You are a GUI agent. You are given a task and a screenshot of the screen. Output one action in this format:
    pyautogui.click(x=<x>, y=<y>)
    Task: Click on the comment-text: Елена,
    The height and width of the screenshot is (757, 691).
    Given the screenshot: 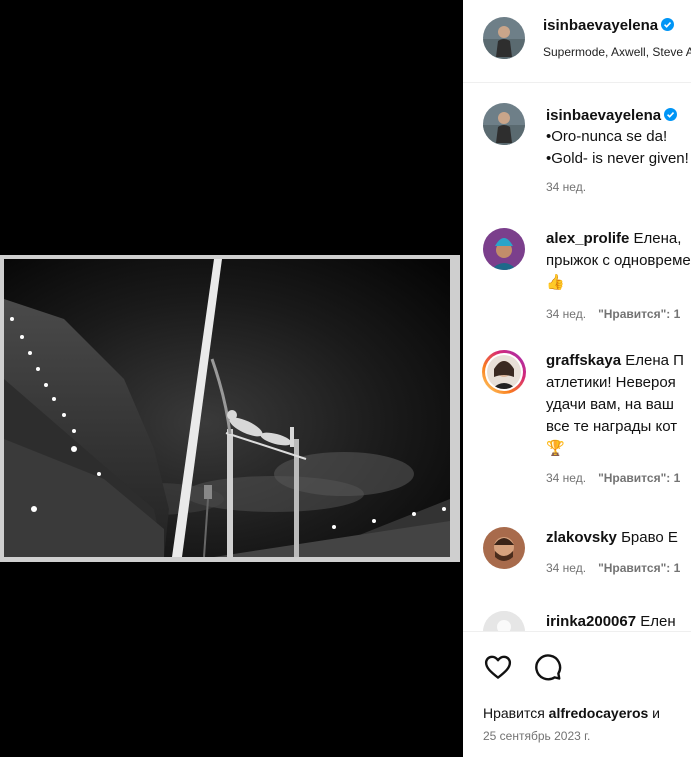 What is the action you would take?
    pyautogui.click(x=657, y=238)
    